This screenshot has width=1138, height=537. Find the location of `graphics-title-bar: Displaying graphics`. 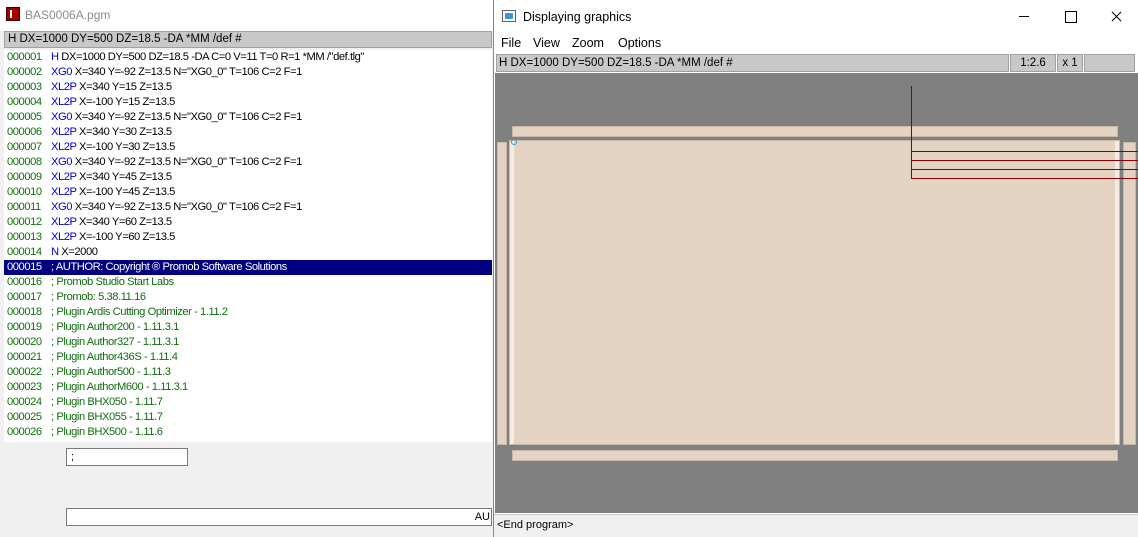

graphics-title-bar: Displaying graphics is located at coordinates (816, 16).